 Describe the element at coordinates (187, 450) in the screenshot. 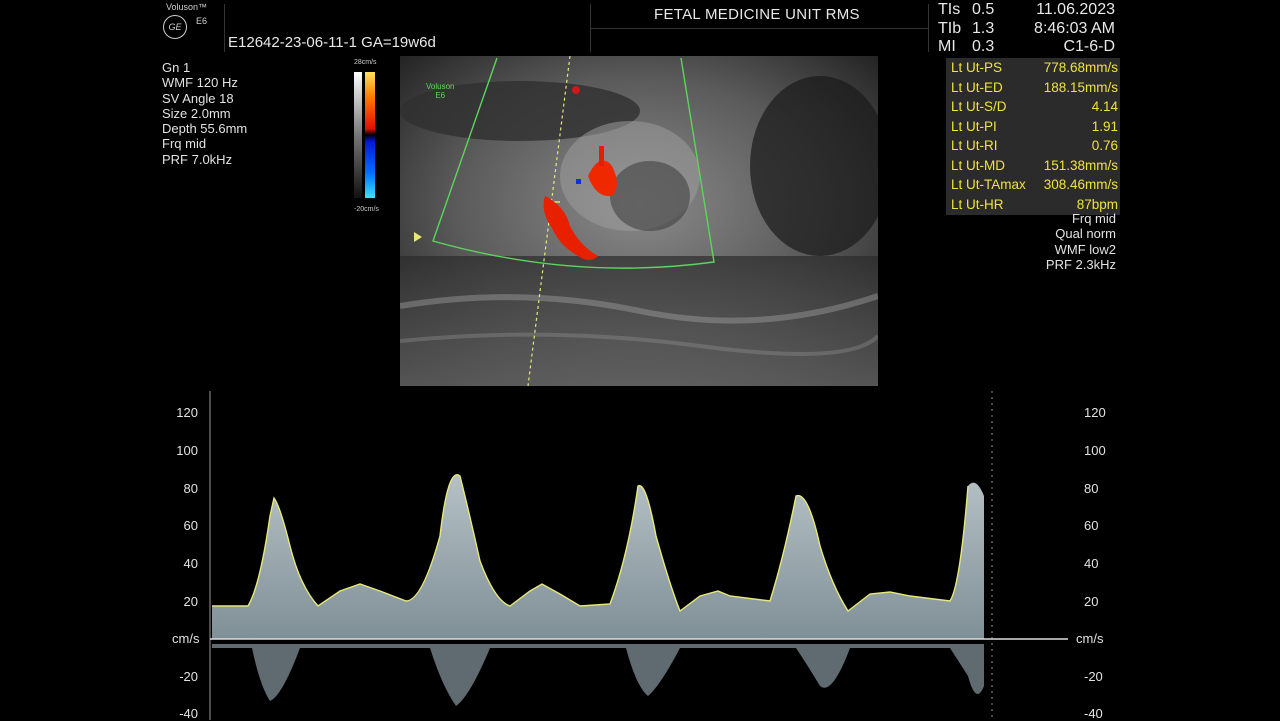

I see `scale-tick-left: 100` at that location.